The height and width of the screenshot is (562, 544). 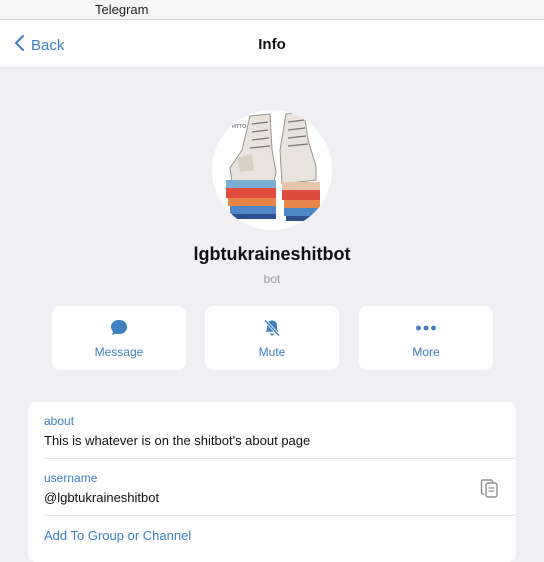 I want to click on message-button: Message, so click(x=119, y=338).